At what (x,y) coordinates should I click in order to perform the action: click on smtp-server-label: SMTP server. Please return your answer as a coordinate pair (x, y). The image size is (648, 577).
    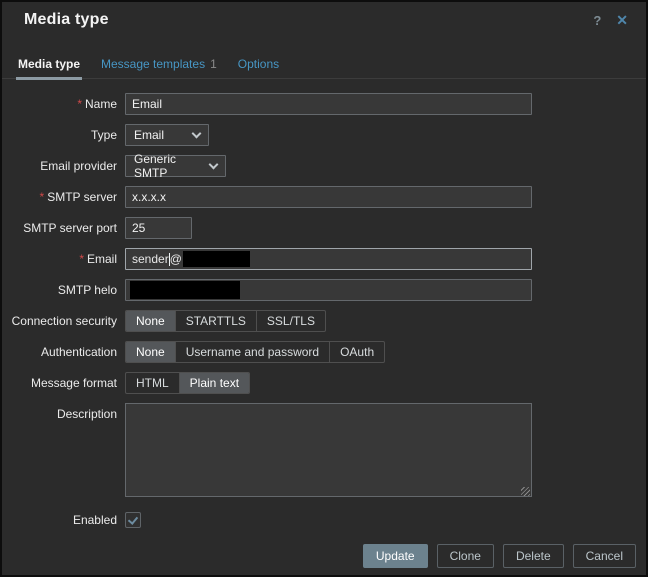
    Looking at the image, I should click on (82, 197).